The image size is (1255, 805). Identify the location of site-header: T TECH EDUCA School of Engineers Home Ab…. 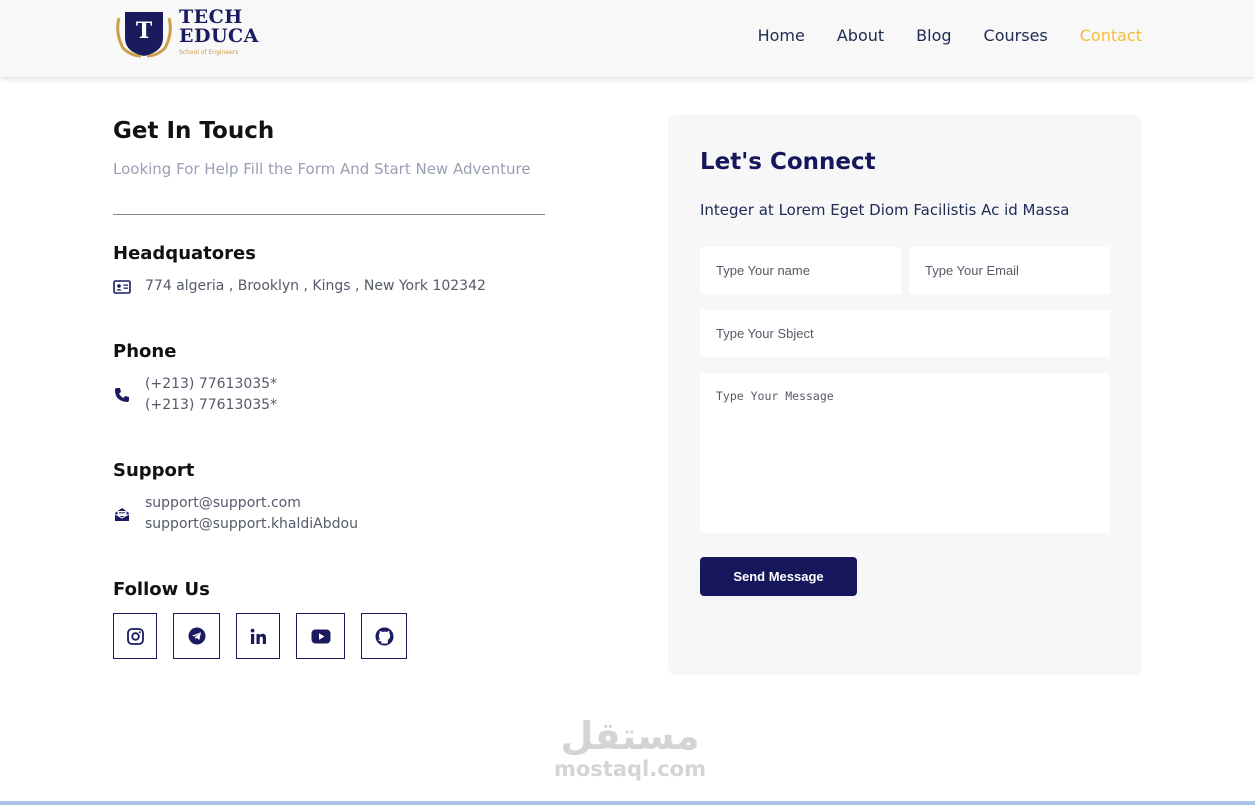
(627, 38).